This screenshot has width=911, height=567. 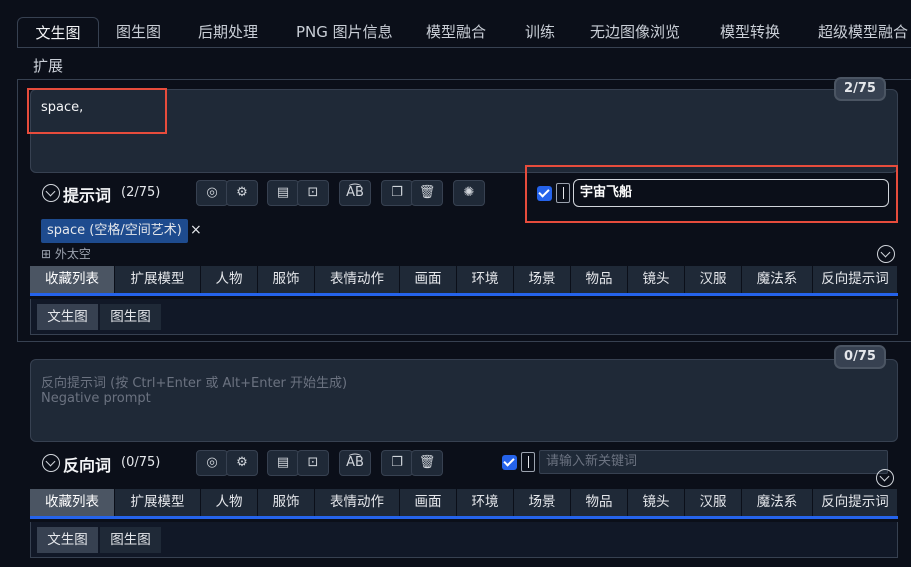 What do you see at coordinates (750, 32) in the screenshot?
I see `tab-model-convert: 模型转换` at bounding box center [750, 32].